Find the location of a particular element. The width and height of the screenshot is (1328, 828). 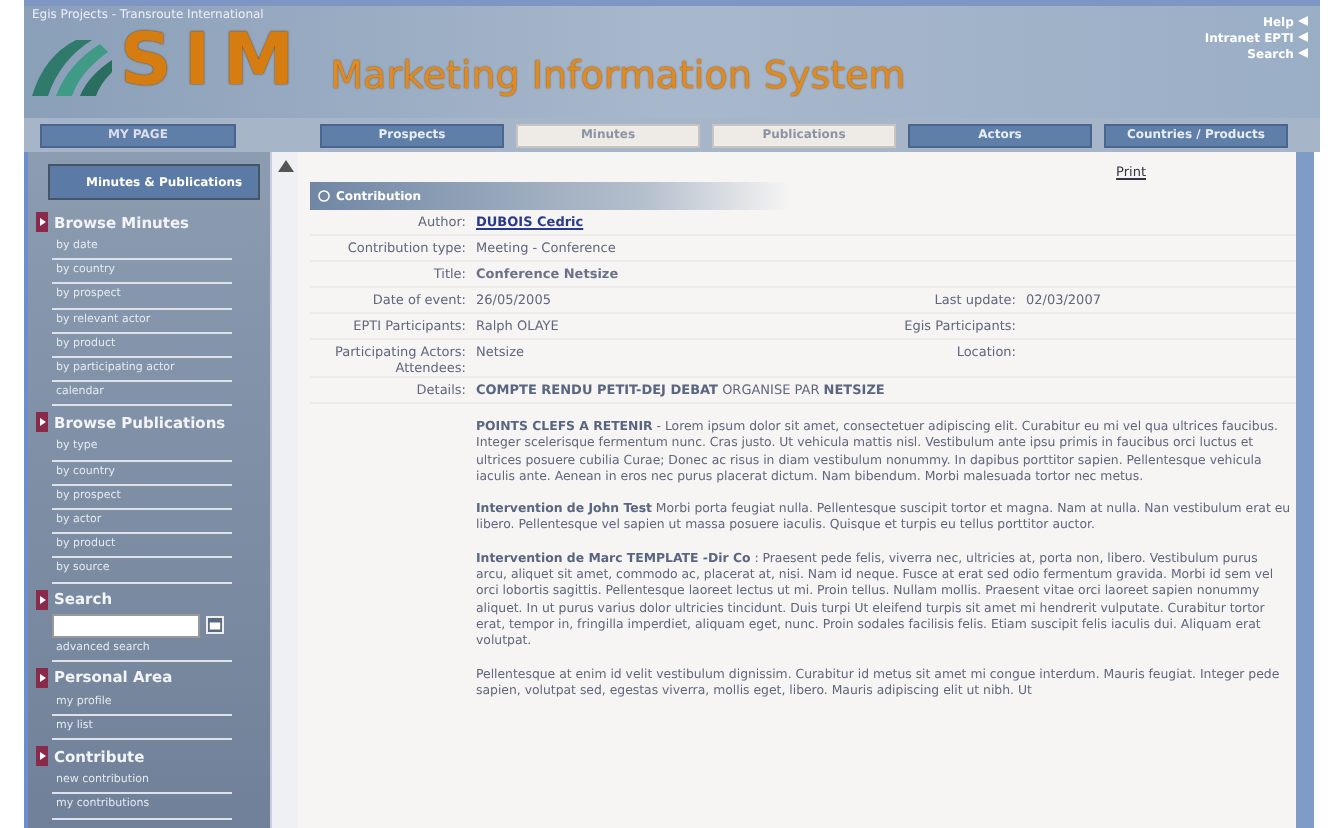

scroll-up-icon is located at coordinates (285, 166).